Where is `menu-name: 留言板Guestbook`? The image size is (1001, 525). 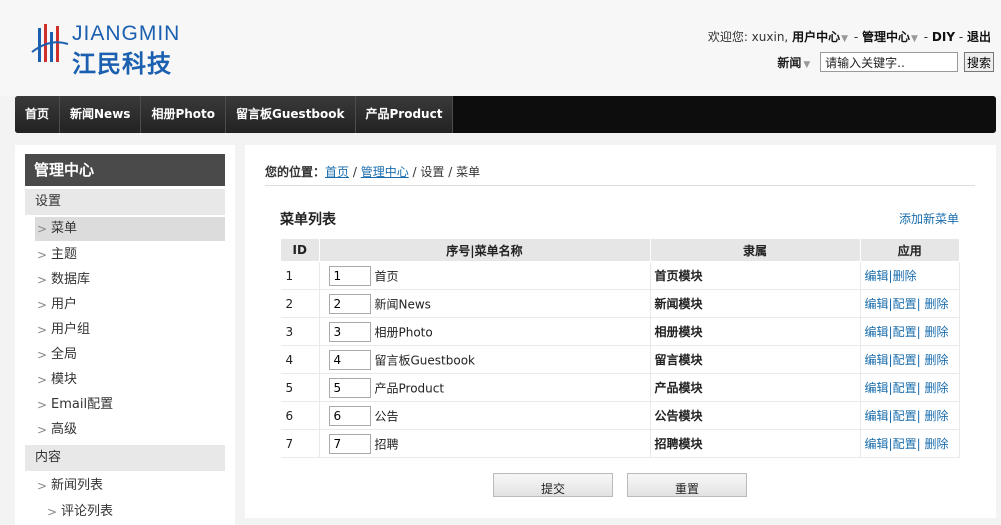
menu-name: 留言板Guestbook is located at coordinates (425, 360).